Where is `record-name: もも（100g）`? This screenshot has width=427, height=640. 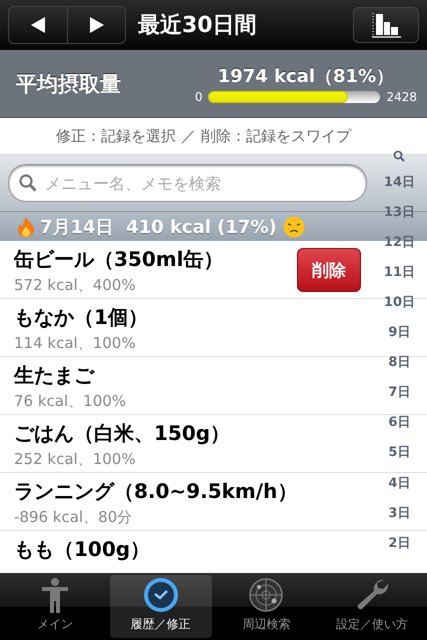
record-name: もも（100g） is located at coordinates (82, 549).